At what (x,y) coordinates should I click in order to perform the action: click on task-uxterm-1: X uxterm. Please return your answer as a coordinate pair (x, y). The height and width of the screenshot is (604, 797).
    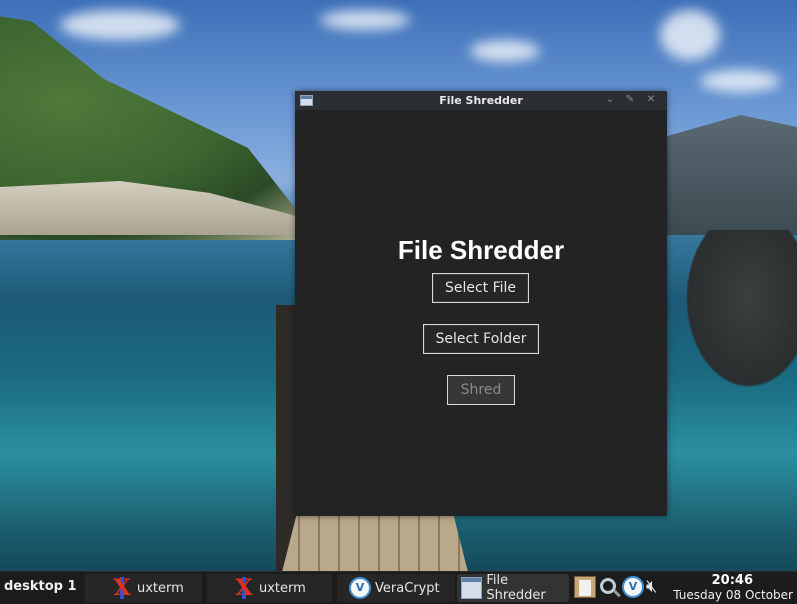
    Looking at the image, I should click on (143, 588).